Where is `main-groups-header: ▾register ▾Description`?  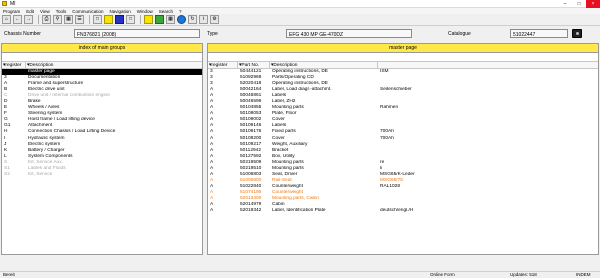 main-groups-header: ▾register ▾Description is located at coordinates (102, 65).